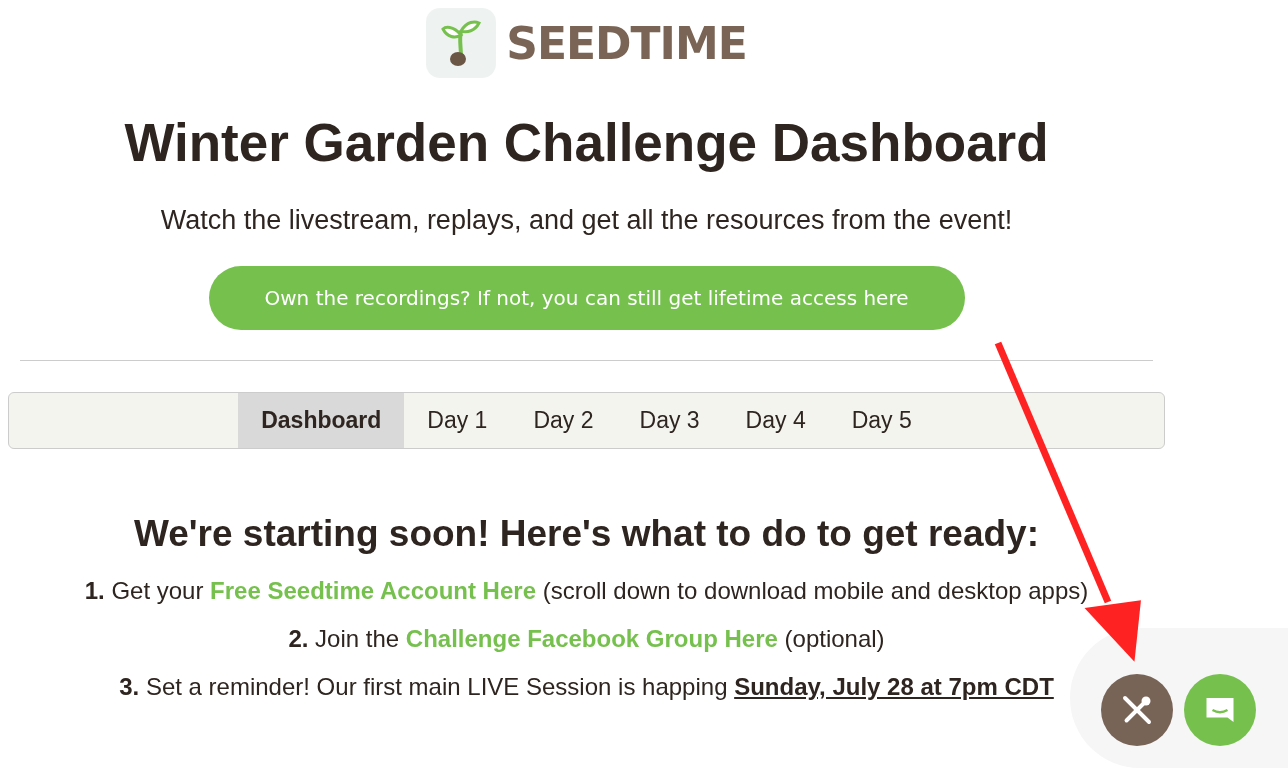 Image resolution: width=1288 pixels, height=768 pixels. What do you see at coordinates (626, 43) in the screenshot?
I see `logo-text: SEEDTIME` at bounding box center [626, 43].